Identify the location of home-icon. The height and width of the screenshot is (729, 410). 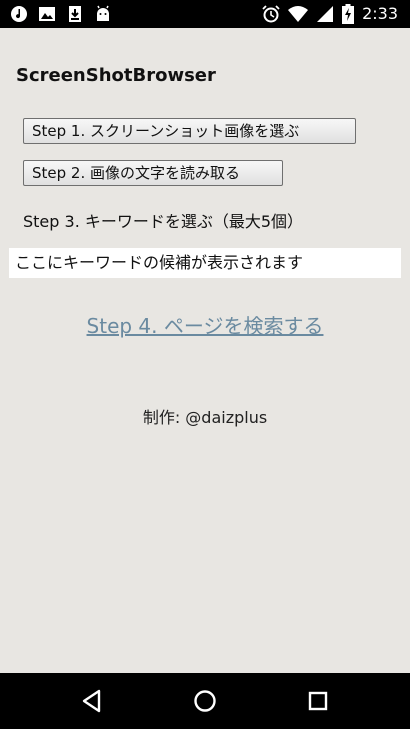
(205, 701).